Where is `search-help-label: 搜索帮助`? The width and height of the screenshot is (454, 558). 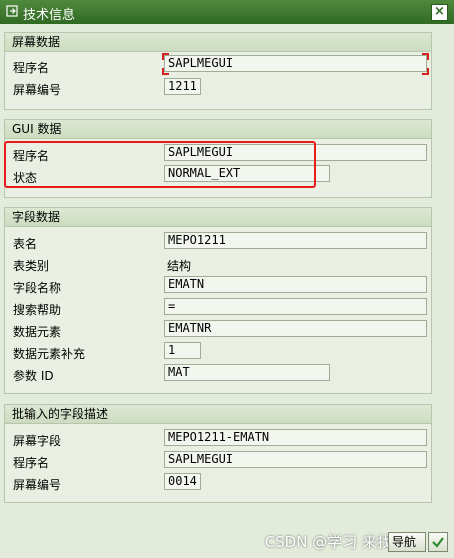 search-help-label: 搜索帮助 is located at coordinates (37, 310).